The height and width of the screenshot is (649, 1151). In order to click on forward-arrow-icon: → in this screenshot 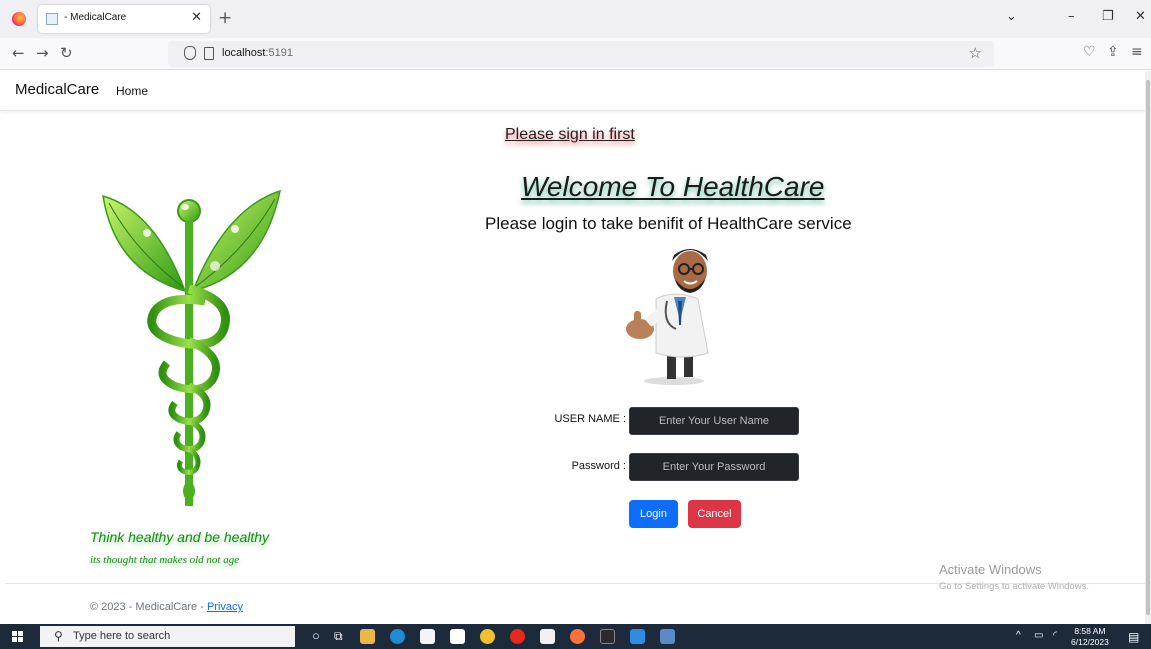, I will do `click(42, 53)`.